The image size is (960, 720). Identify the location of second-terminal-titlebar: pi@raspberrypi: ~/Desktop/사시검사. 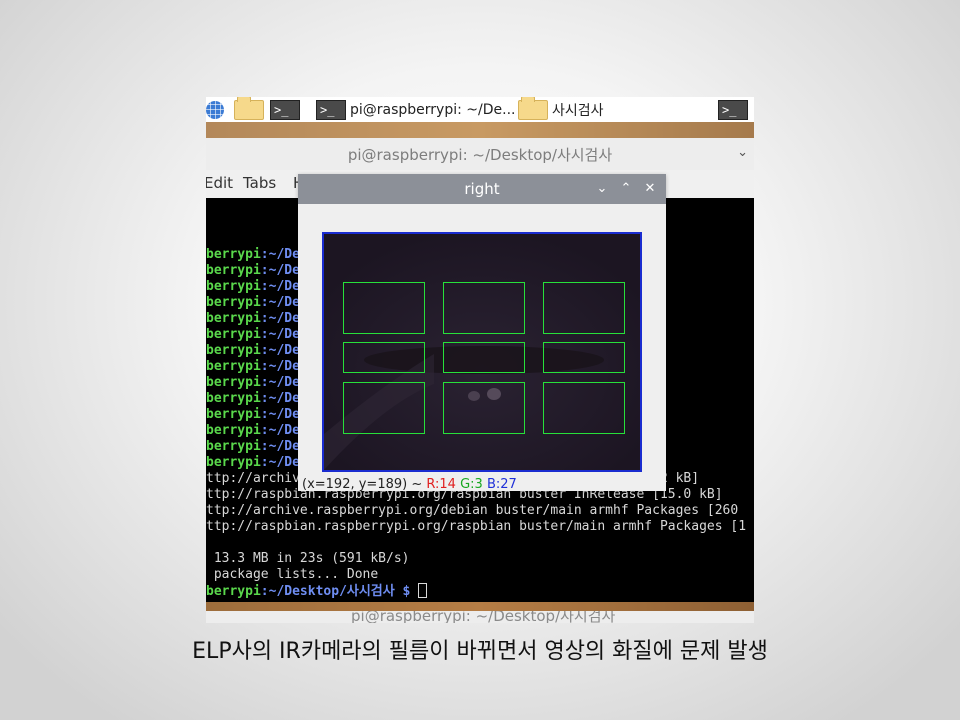
(480, 617).